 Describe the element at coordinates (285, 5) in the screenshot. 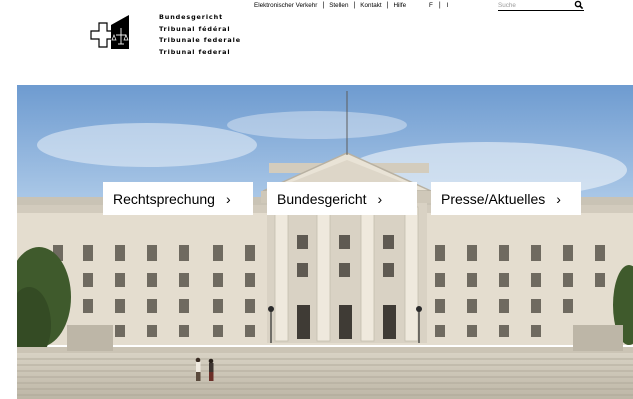

I see `meta-link-electronic-traffic: Elektronischer Verkehr` at that location.